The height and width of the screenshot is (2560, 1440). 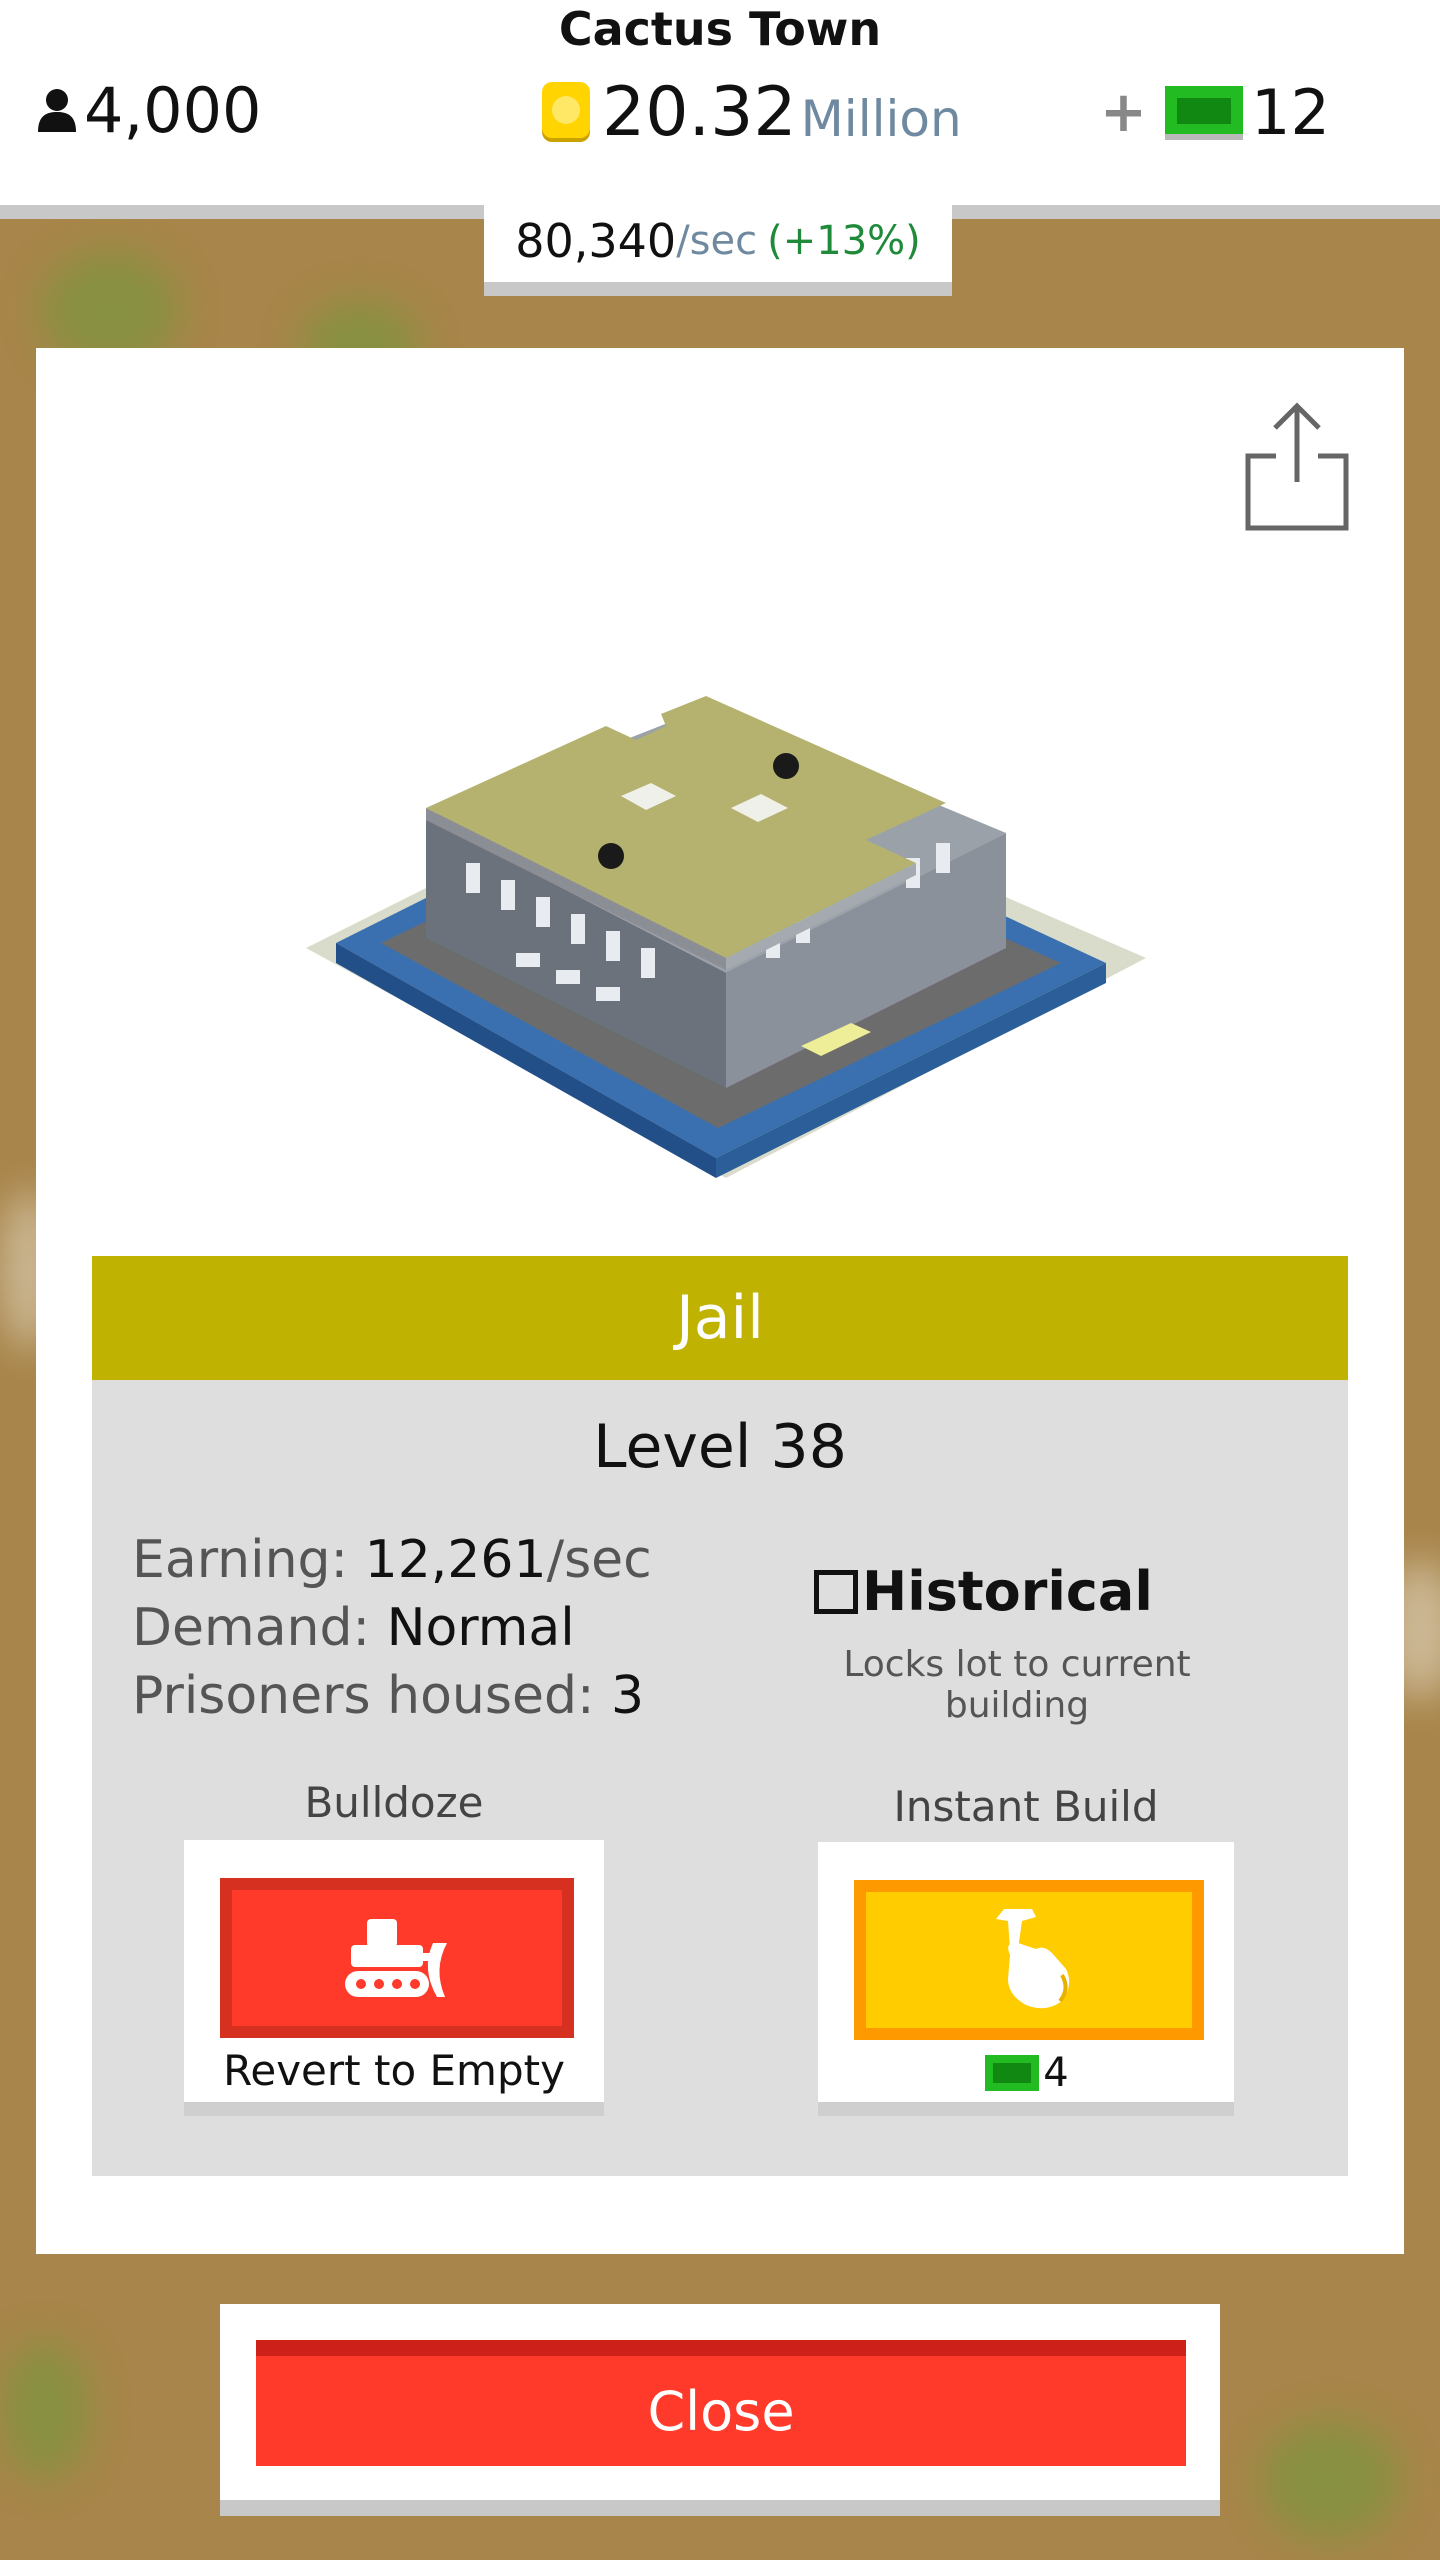 I want to click on money-display: 20.32 Million, so click(x=750, y=112).